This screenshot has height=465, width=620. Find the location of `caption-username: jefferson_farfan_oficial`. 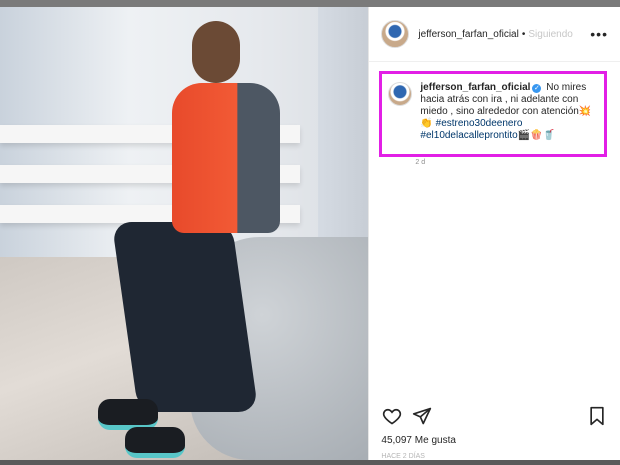

caption-username: jefferson_farfan_oficial is located at coordinates (475, 87).